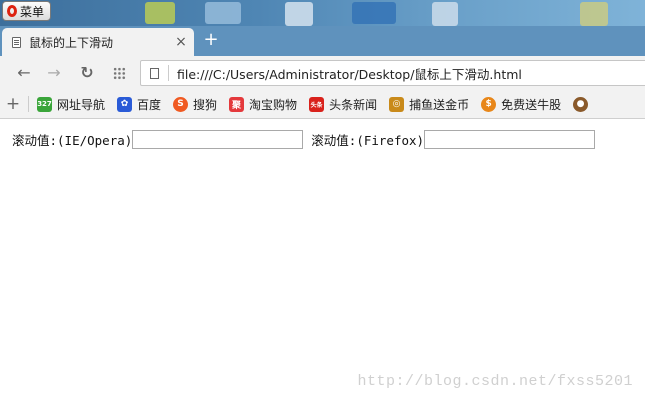 The image size is (645, 398). Describe the element at coordinates (32, 11) in the screenshot. I see `menu-label: 菜单` at that location.